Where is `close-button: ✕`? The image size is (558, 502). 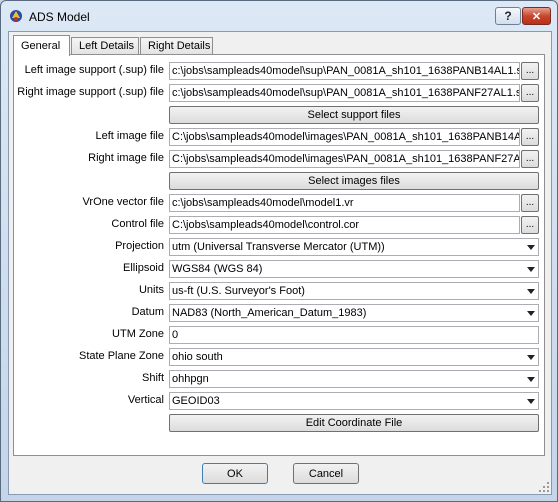
close-button: ✕ is located at coordinates (536, 16).